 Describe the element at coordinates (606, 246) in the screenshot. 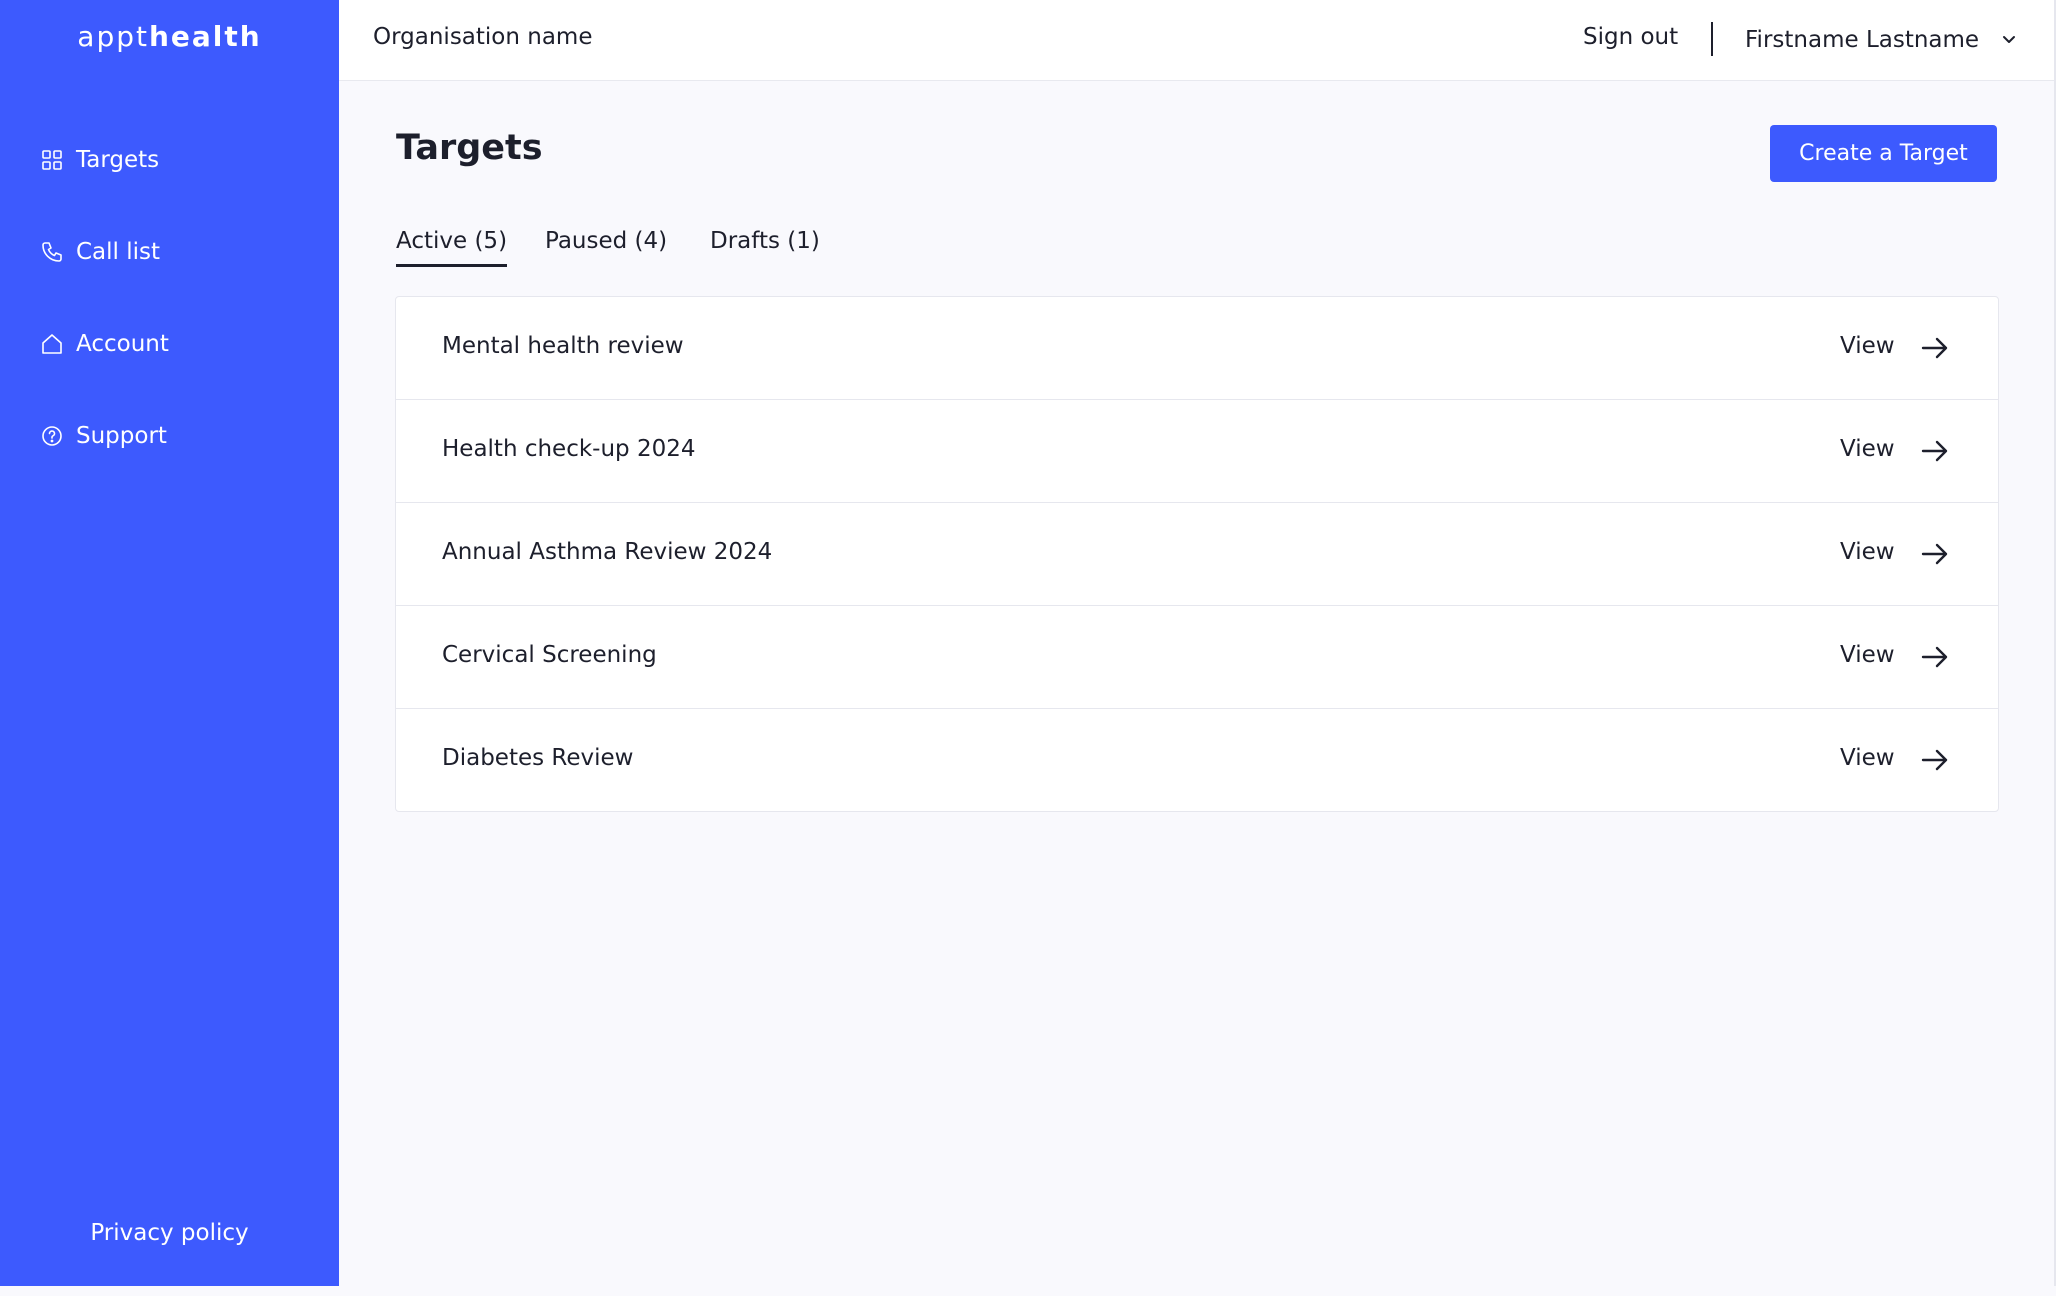

I see `tab-paused: Paused (4)` at that location.